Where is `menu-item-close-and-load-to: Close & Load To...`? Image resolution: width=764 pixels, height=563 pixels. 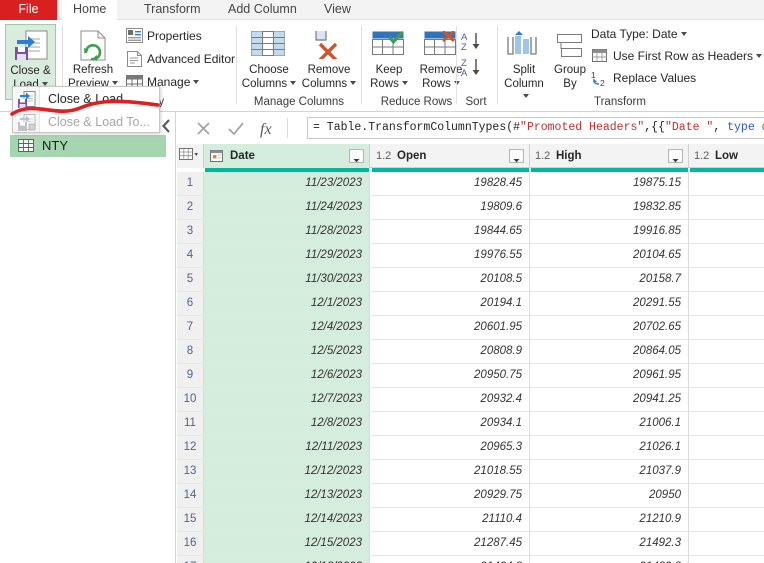
menu-item-close-and-load-to: Close & Load To... is located at coordinates (87, 122).